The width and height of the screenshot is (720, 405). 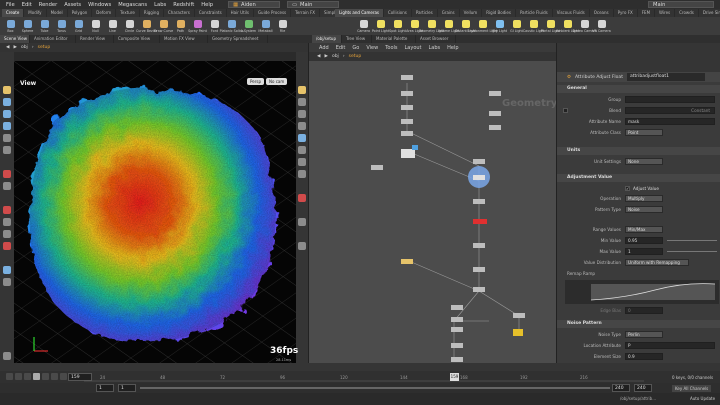 I want to click on isolate-icon, so click(x=302, y=198).